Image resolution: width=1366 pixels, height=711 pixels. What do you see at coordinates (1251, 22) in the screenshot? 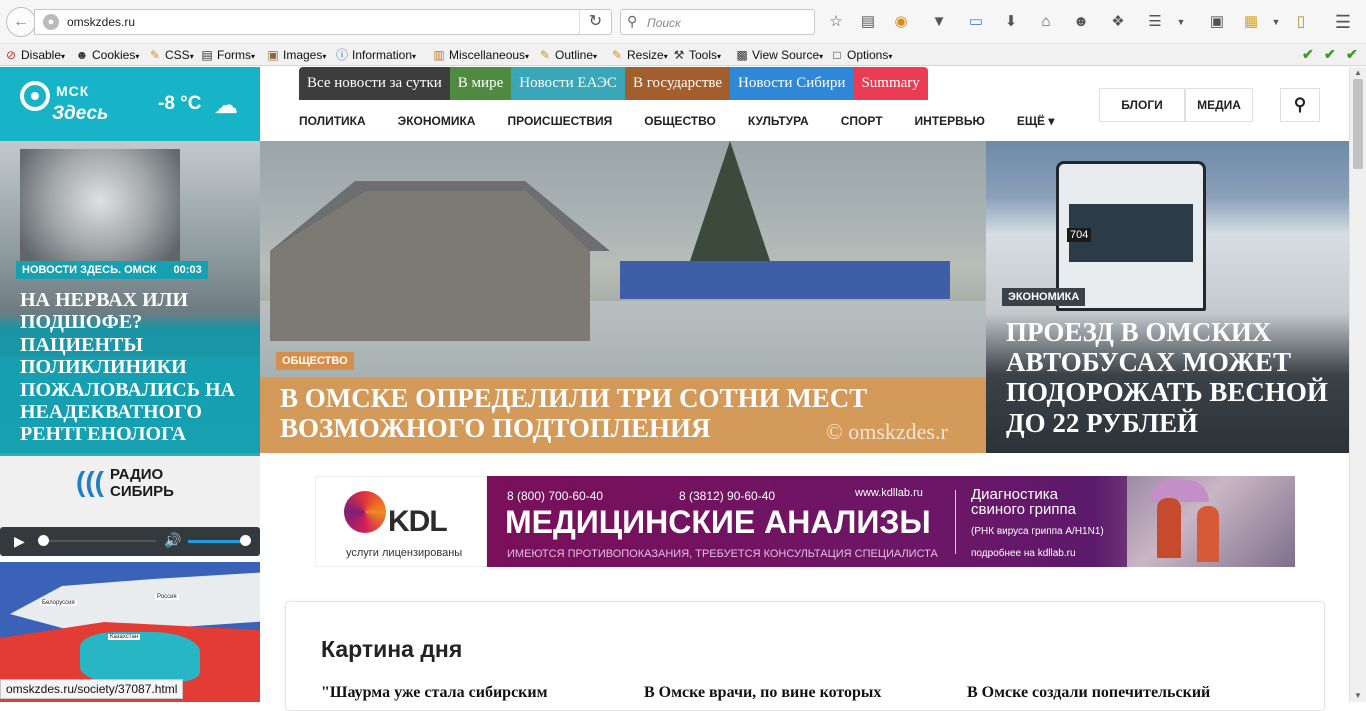
I see `notes-icon: ▦` at bounding box center [1251, 22].